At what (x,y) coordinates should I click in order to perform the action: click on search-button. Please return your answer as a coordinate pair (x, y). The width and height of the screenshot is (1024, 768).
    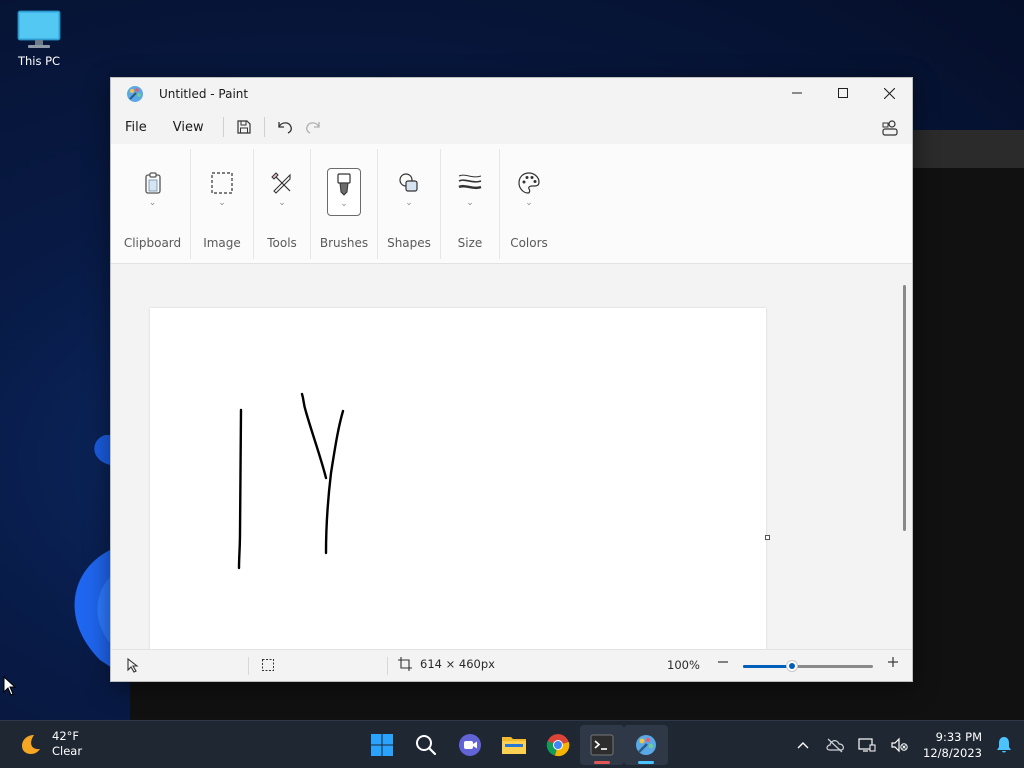
    Looking at the image, I should click on (426, 745).